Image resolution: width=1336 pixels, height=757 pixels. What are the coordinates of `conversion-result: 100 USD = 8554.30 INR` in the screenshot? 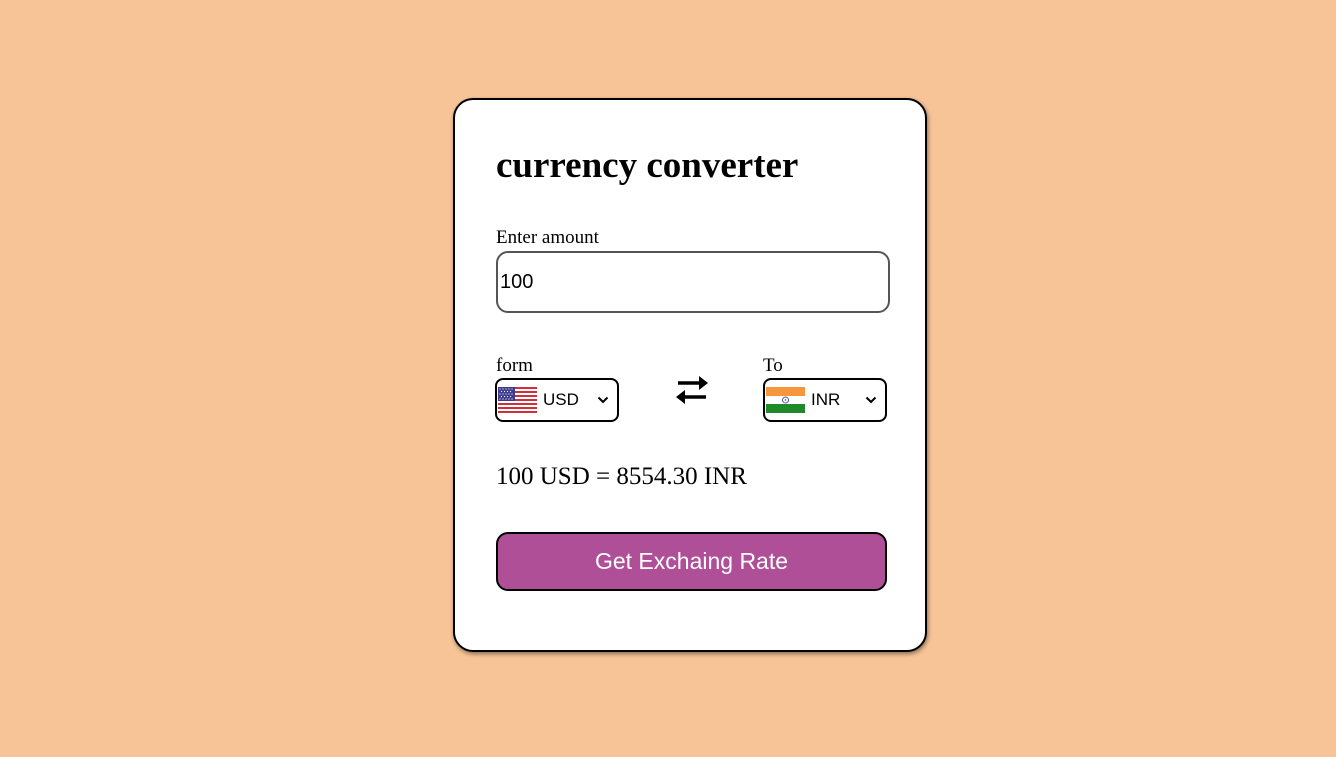 It's located at (621, 476).